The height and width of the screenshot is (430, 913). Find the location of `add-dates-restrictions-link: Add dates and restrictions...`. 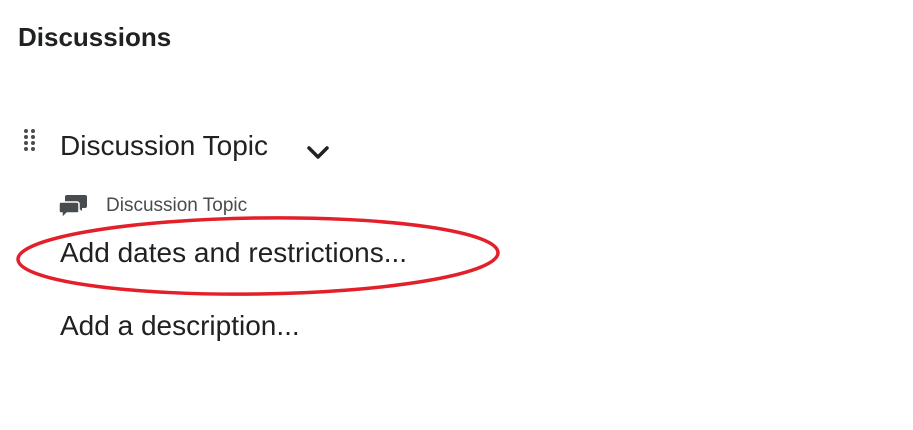

add-dates-restrictions-link: Add dates and restrictions... is located at coordinates (233, 253).